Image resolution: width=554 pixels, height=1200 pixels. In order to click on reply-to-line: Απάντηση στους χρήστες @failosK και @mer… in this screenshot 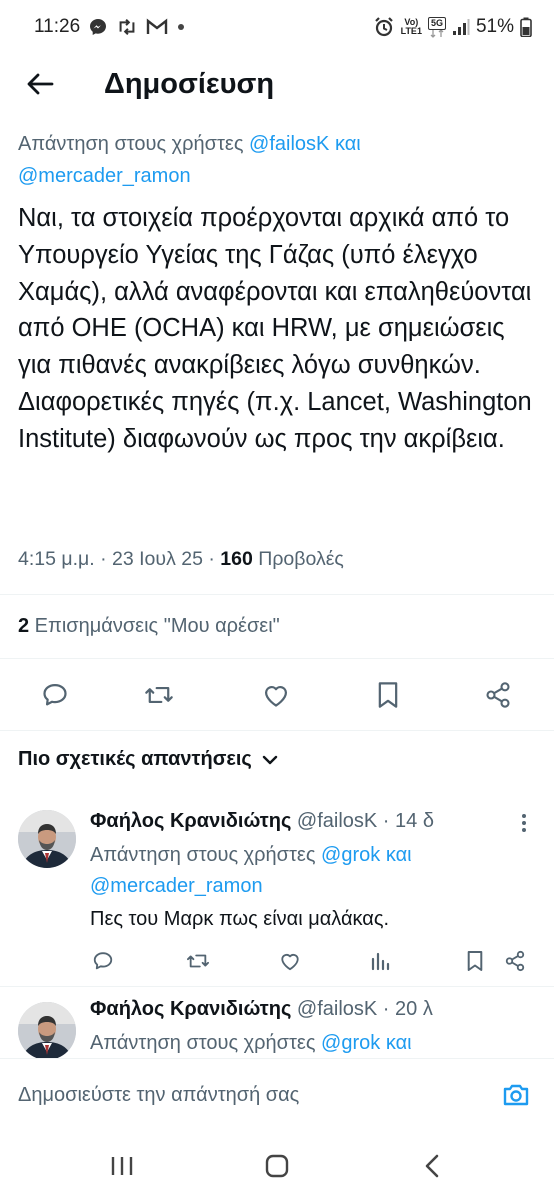, I will do `click(189, 160)`.